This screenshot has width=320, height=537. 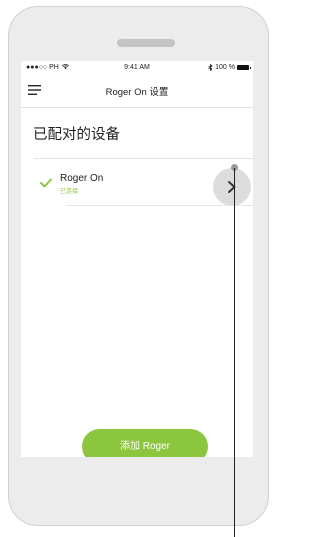 What do you see at coordinates (137, 183) in the screenshot?
I see `paired-device-row: Roger On 已连接` at bounding box center [137, 183].